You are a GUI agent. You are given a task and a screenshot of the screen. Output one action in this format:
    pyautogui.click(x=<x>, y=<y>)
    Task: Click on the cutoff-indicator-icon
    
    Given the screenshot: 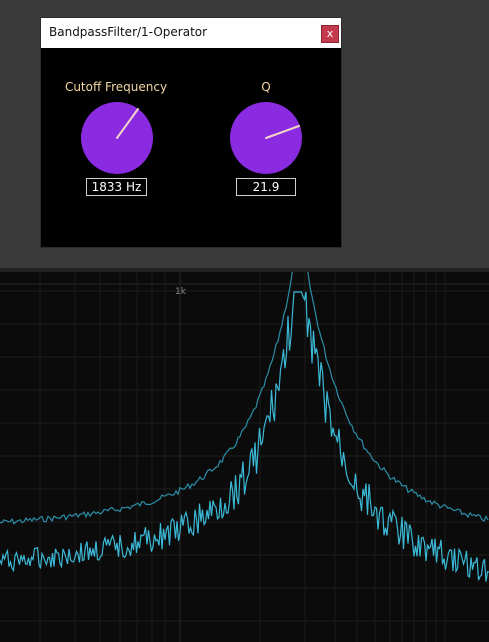 What is the action you would take?
    pyautogui.click(x=127, y=123)
    